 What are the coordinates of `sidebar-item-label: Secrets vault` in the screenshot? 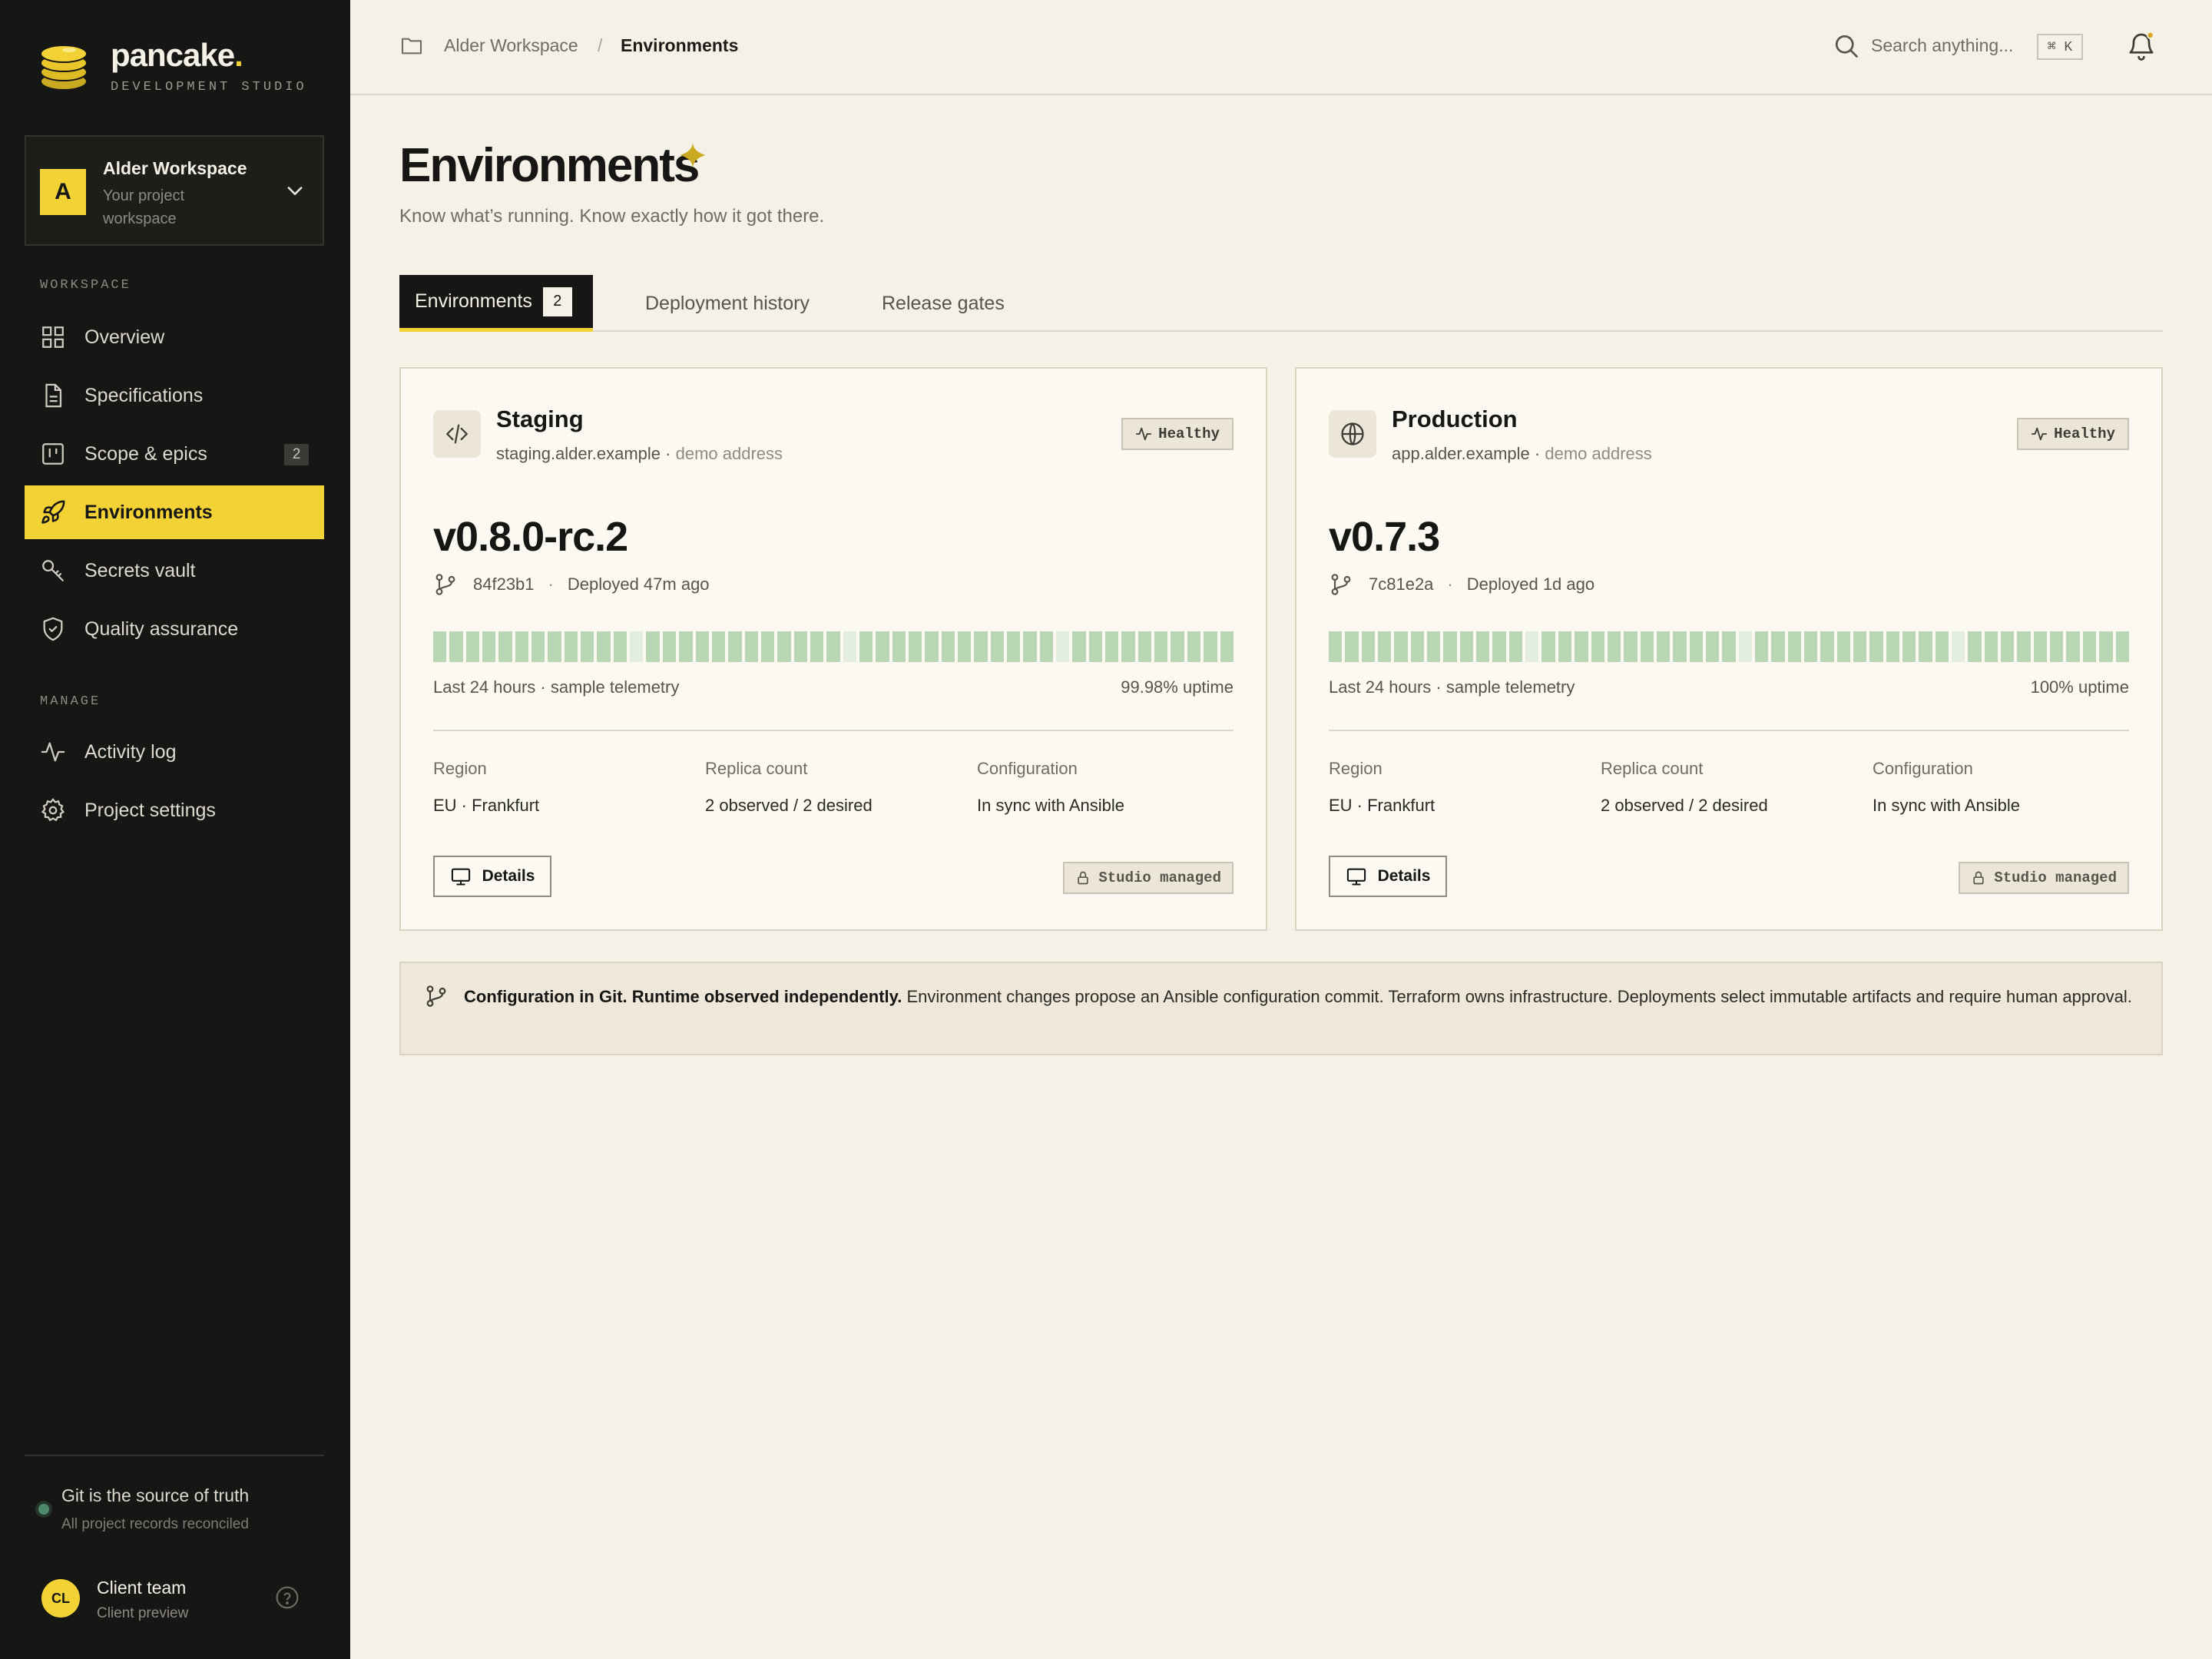 It's located at (140, 570).